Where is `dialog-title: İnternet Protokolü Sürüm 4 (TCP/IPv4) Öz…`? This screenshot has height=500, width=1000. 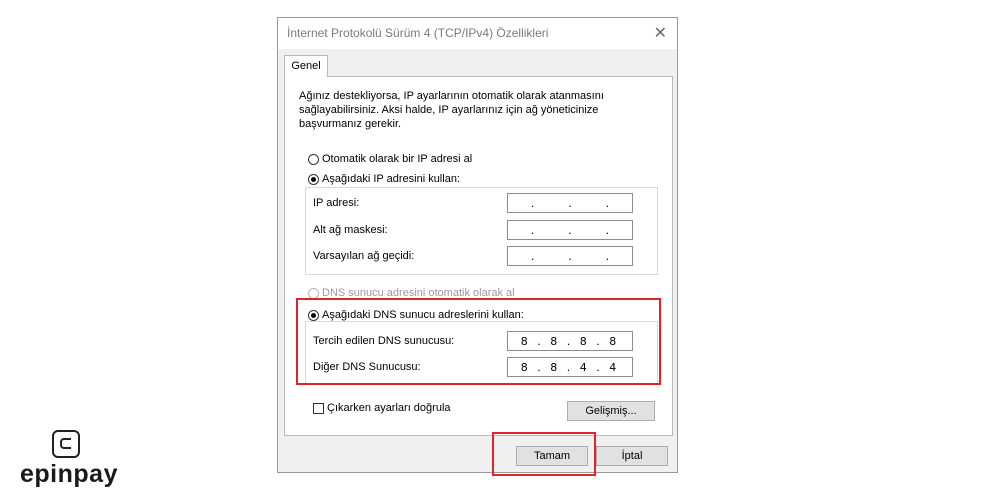
dialog-title: İnternet Protokolü Sürüm 4 (TCP/IPv4) Öz… is located at coordinates (418, 33).